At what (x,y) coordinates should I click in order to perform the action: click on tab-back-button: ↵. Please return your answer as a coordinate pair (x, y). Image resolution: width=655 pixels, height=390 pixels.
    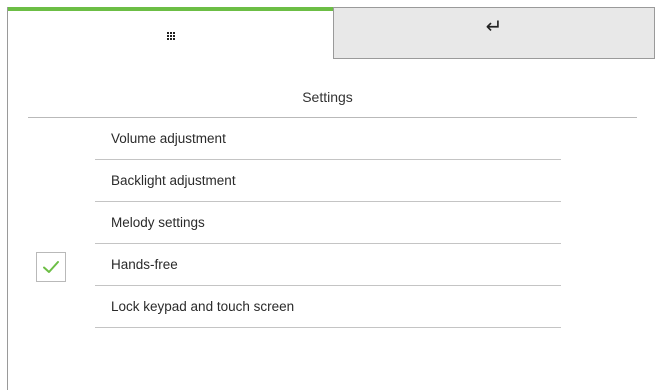
    Looking at the image, I should click on (494, 33).